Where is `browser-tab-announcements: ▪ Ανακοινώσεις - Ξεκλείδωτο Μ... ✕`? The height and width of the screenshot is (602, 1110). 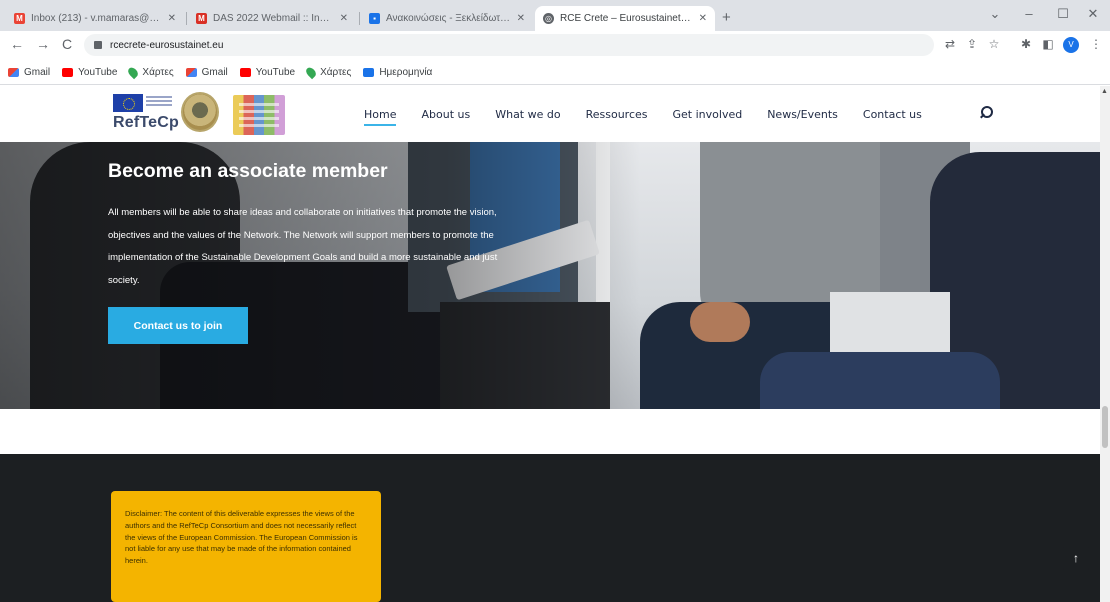
browser-tab-announcements: ▪ Ανακοινώσεις - Ξεκλείδωτο Μ... ✕ is located at coordinates (447, 18).